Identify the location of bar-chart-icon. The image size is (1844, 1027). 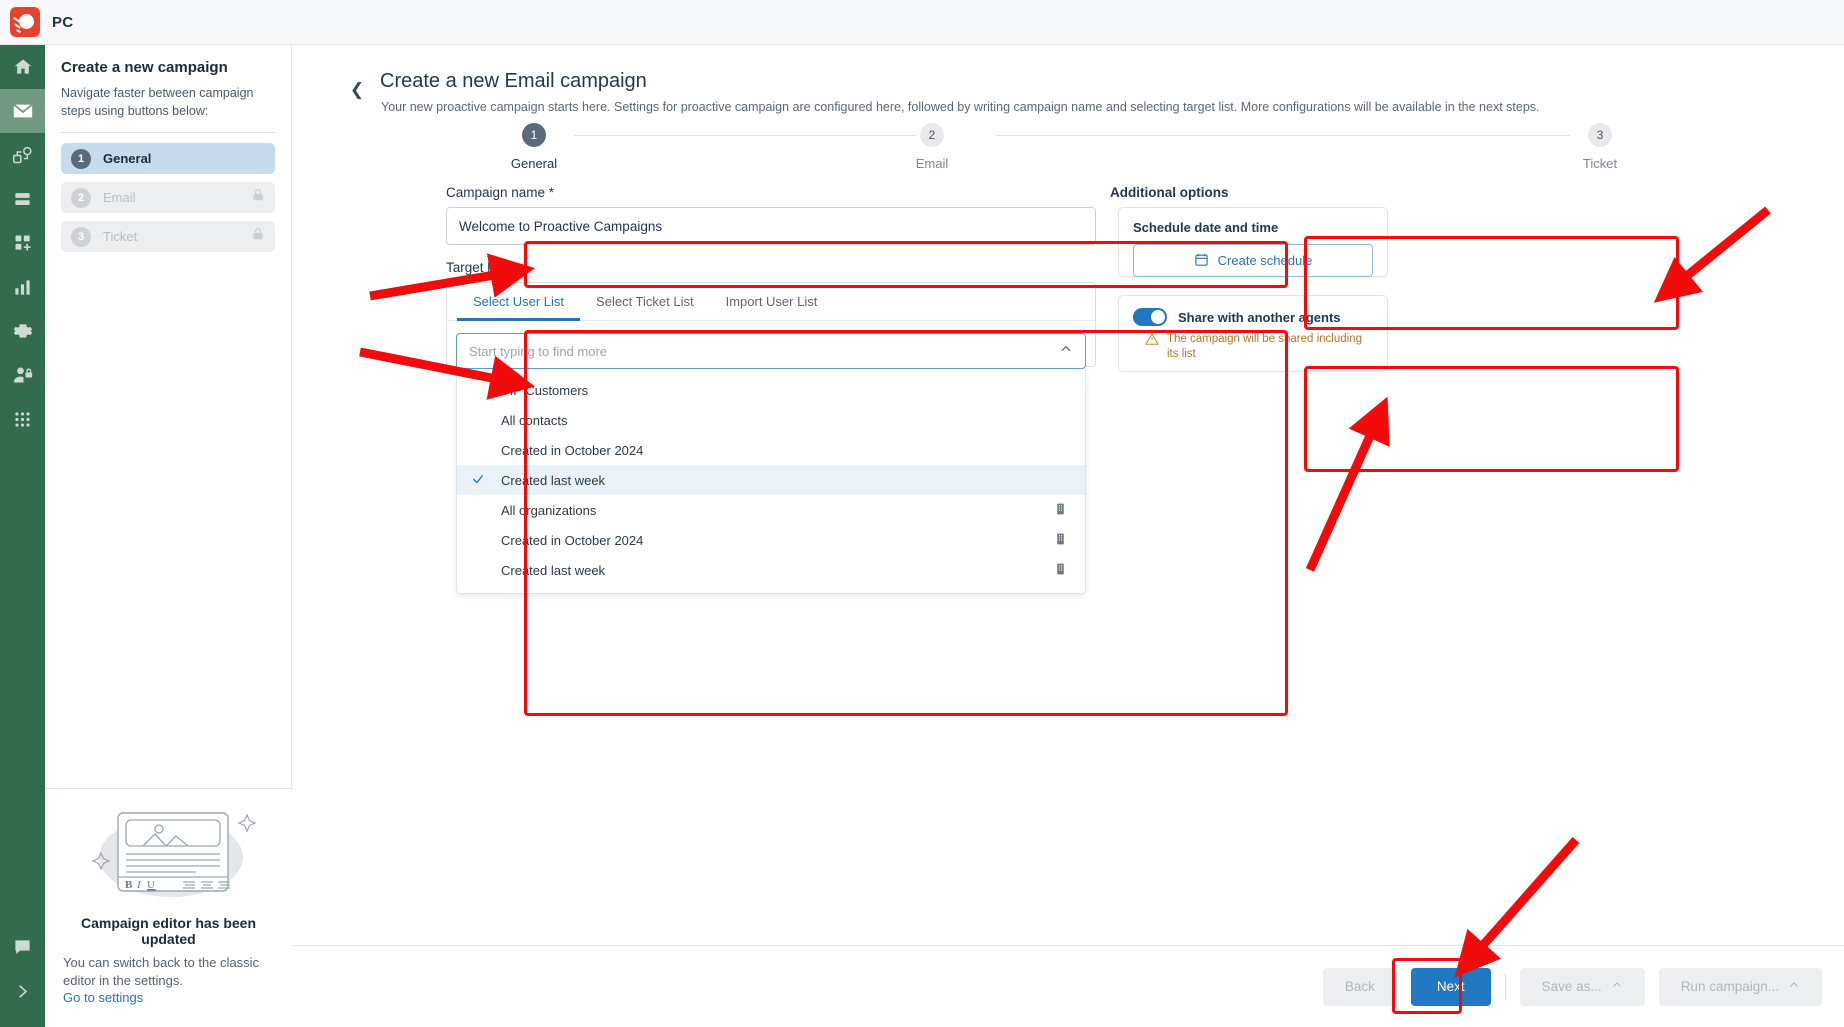
(22, 287).